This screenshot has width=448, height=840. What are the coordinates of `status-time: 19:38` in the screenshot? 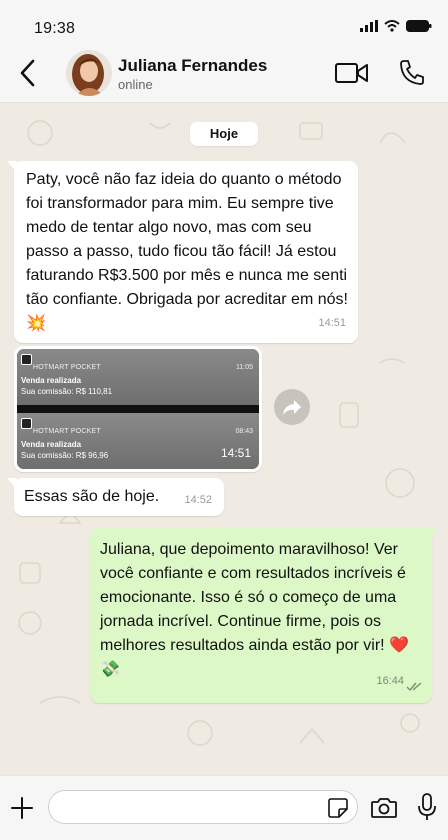 It's located at (55, 28).